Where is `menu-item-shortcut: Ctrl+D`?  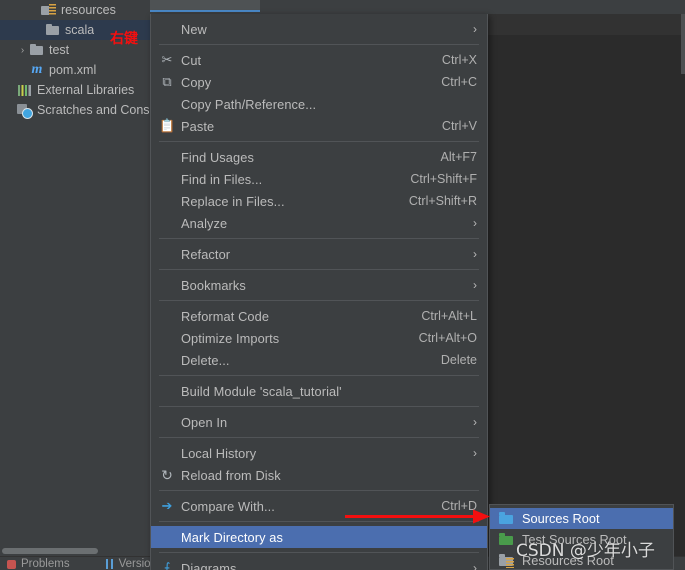
menu-item-shortcut: Ctrl+D is located at coordinates (459, 506).